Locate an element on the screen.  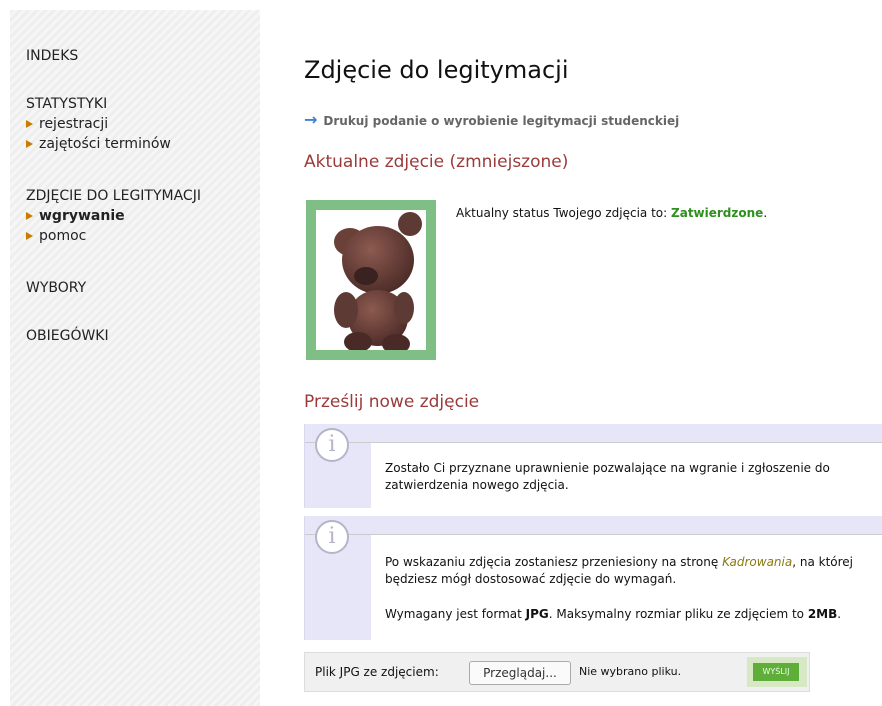
menu-item-rejestracji: rejestracji is located at coordinates (67, 124).